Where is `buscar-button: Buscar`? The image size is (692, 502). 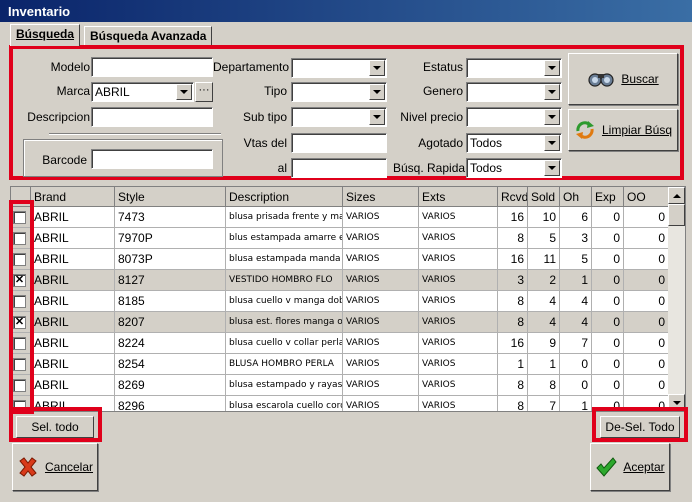 buscar-button: Buscar is located at coordinates (623, 79).